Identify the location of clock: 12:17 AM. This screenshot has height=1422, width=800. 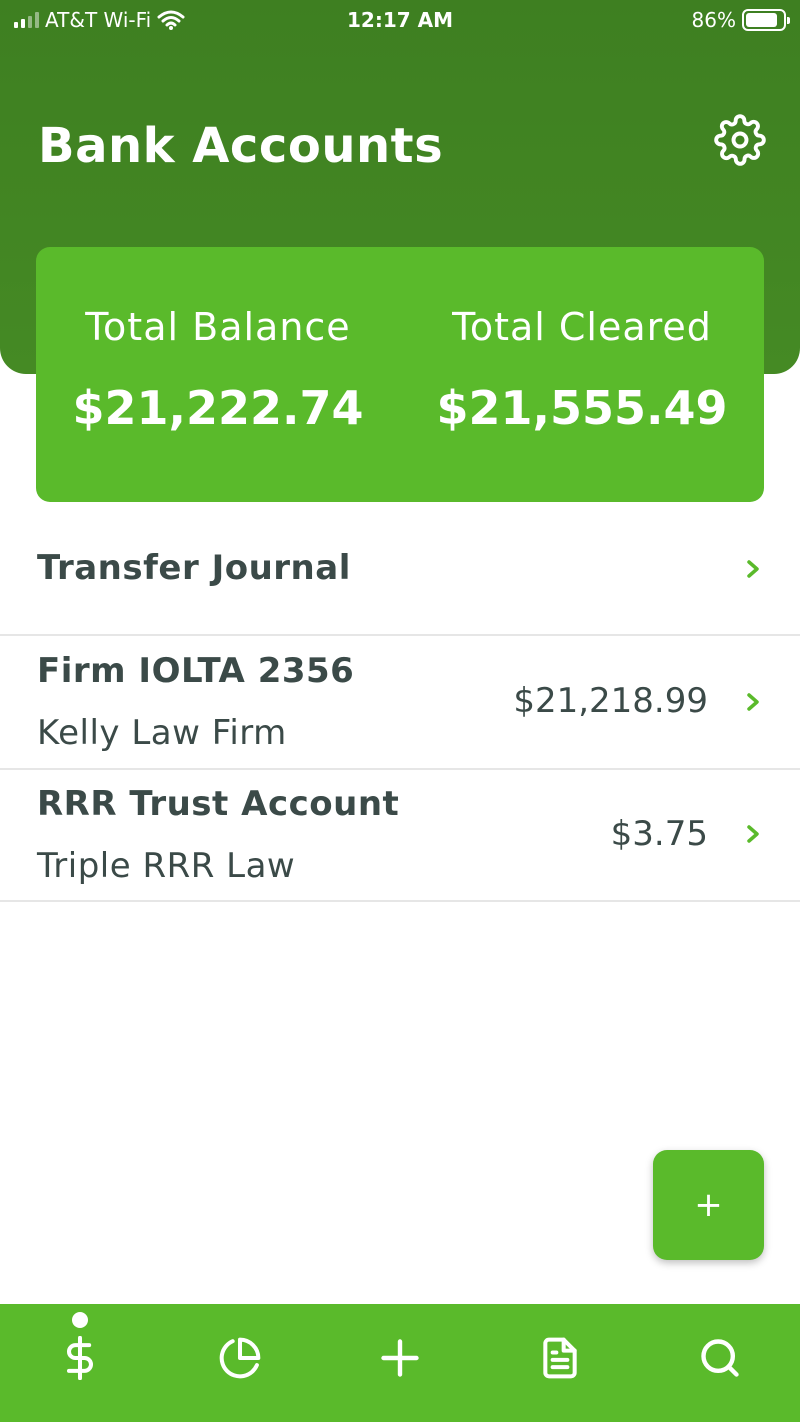
(399, 20).